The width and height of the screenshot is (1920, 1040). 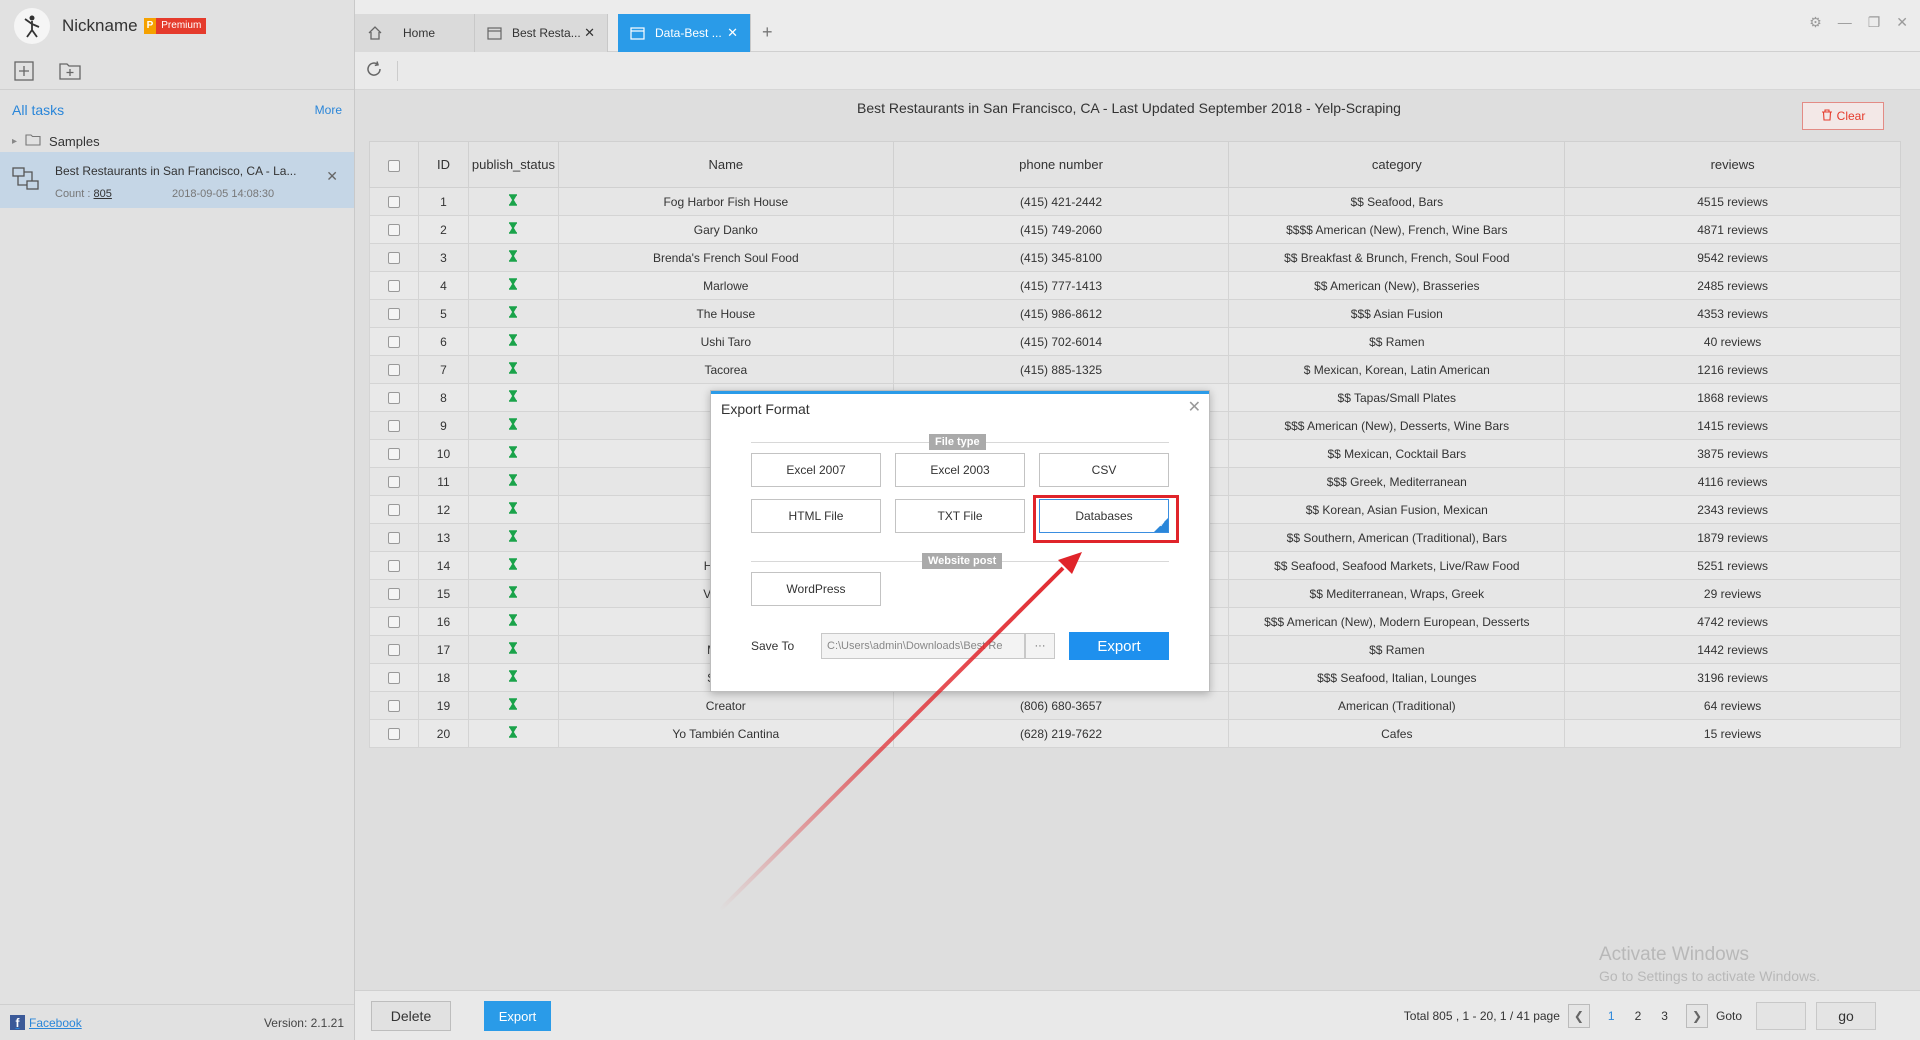 I want to click on cell-category: Cafes, so click(x=1397, y=733).